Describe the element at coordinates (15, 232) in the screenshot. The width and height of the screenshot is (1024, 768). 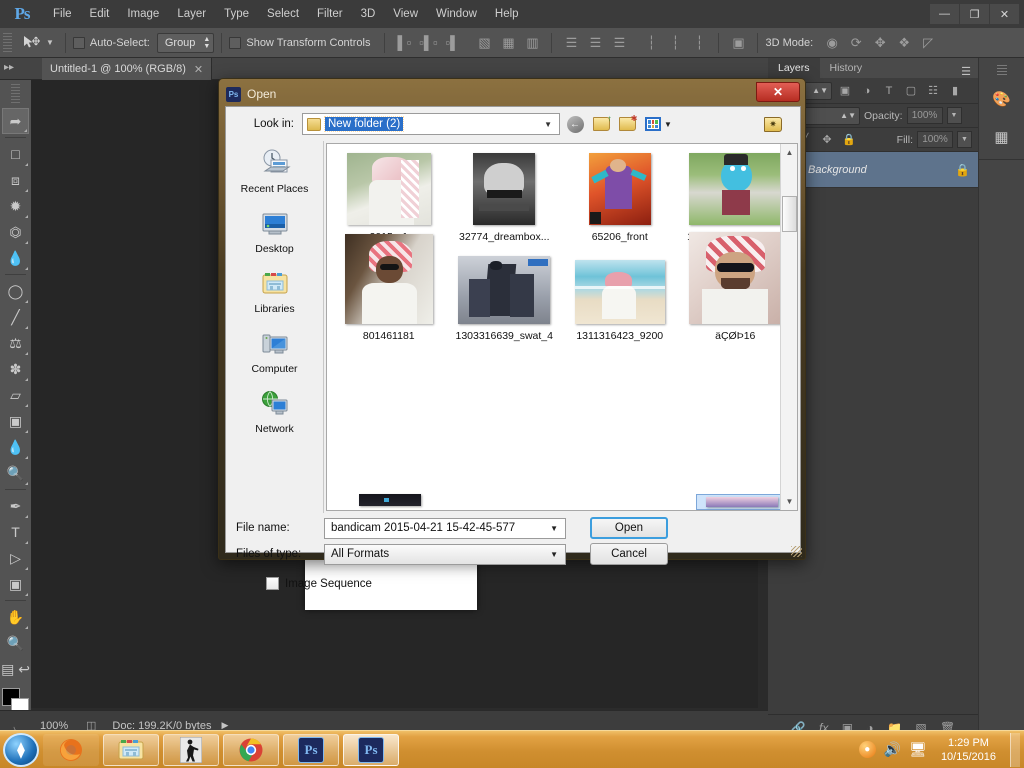
I see `crop-tool: ⏣` at that location.